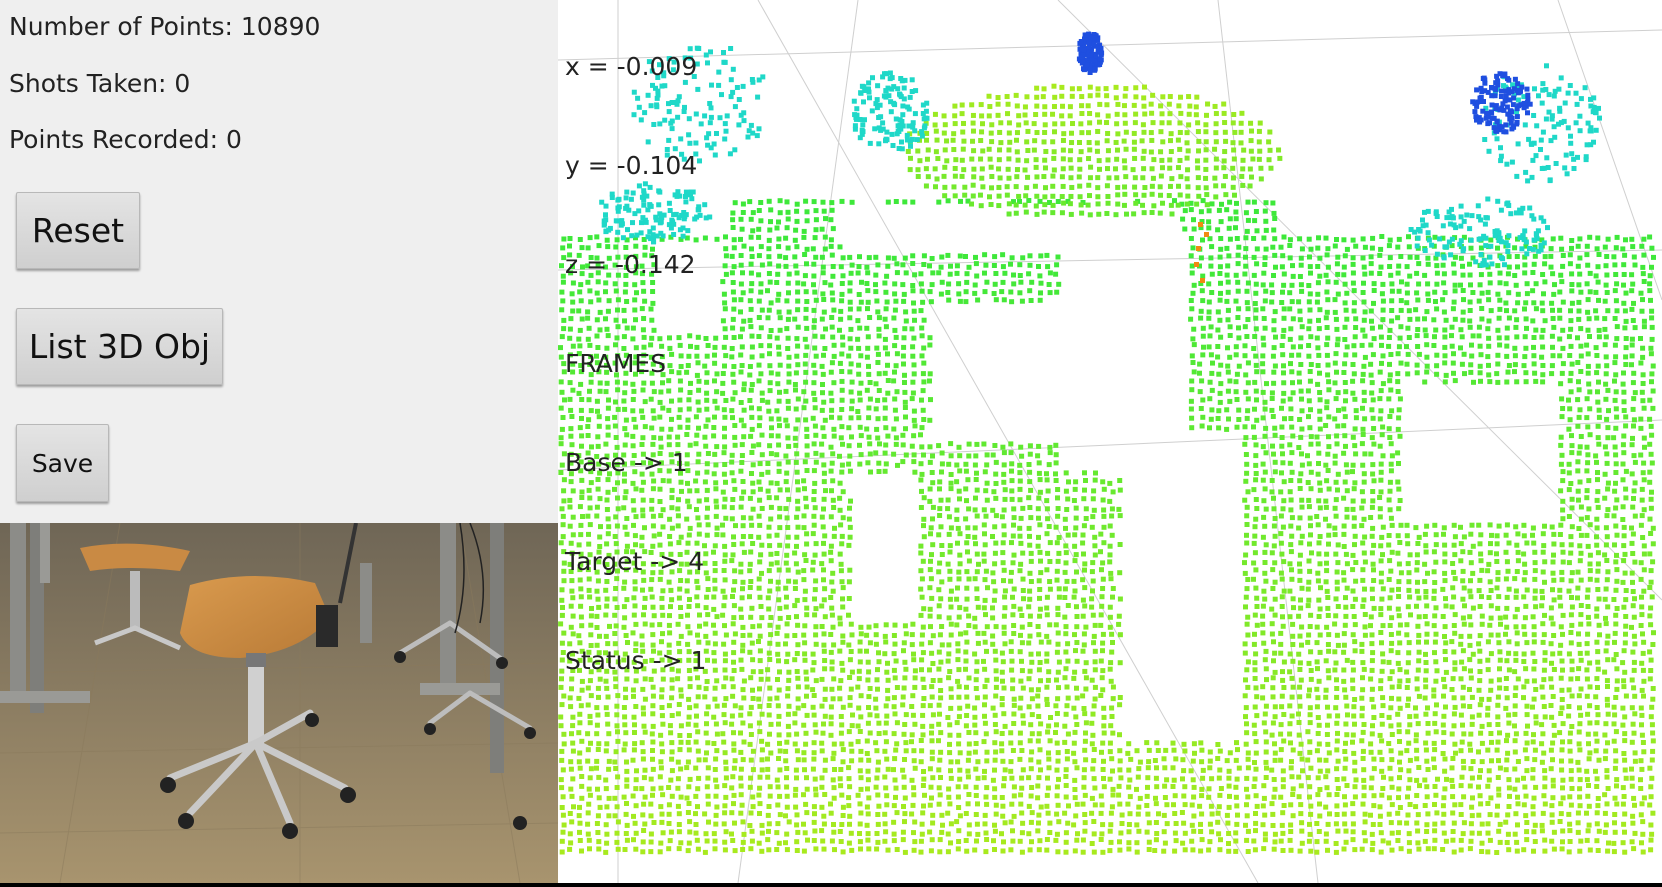 This screenshot has width=1662, height=887. I want to click on list-3d-obj-button: List 3D Obj, so click(119, 346).